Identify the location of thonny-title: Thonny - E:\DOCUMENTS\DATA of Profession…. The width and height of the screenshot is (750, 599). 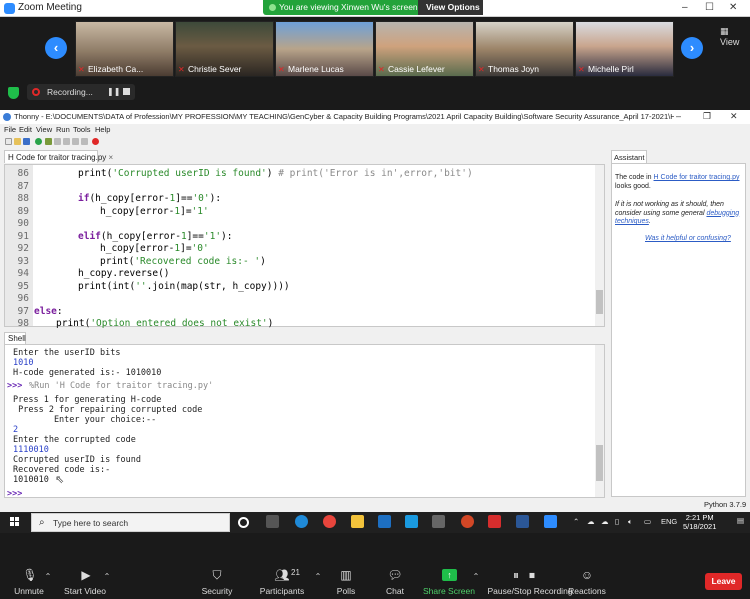
(344, 116).